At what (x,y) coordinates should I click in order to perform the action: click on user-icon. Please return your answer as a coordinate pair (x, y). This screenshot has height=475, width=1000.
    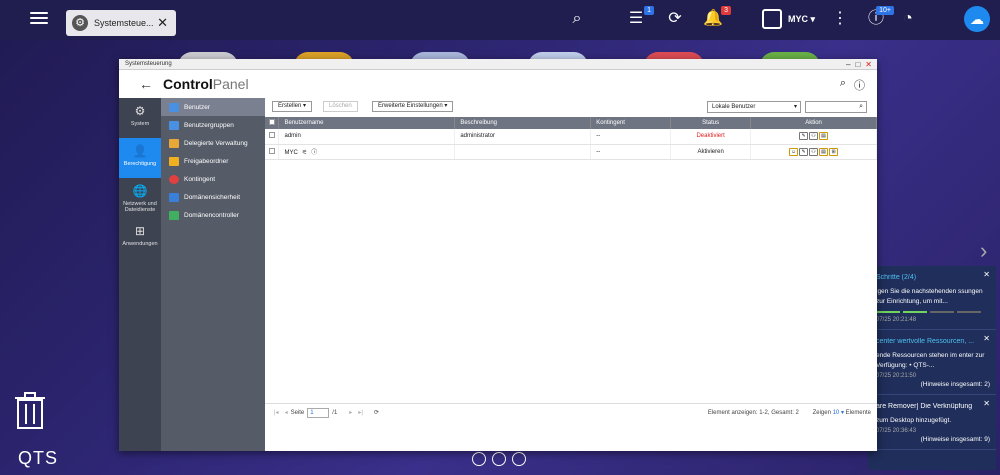
    Looking at the image, I should click on (772, 19).